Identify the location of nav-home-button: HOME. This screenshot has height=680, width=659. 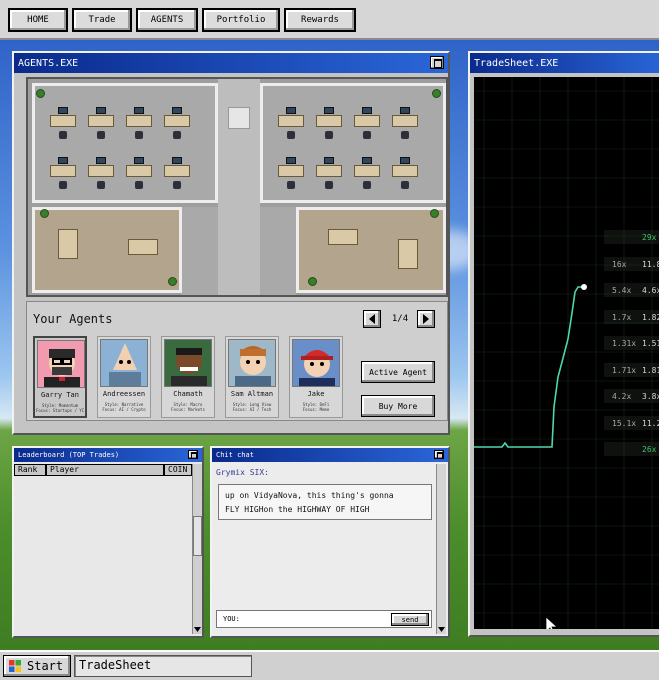
(38, 20).